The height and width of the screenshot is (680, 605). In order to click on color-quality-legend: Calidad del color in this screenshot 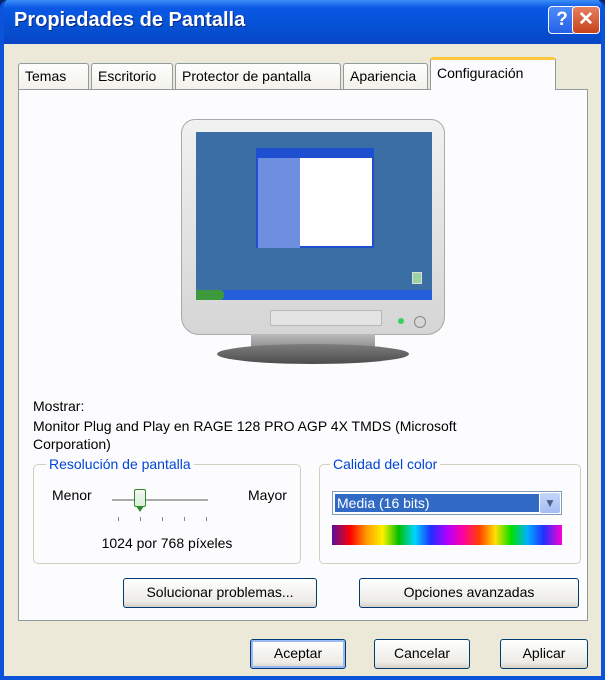, I will do `click(385, 464)`.